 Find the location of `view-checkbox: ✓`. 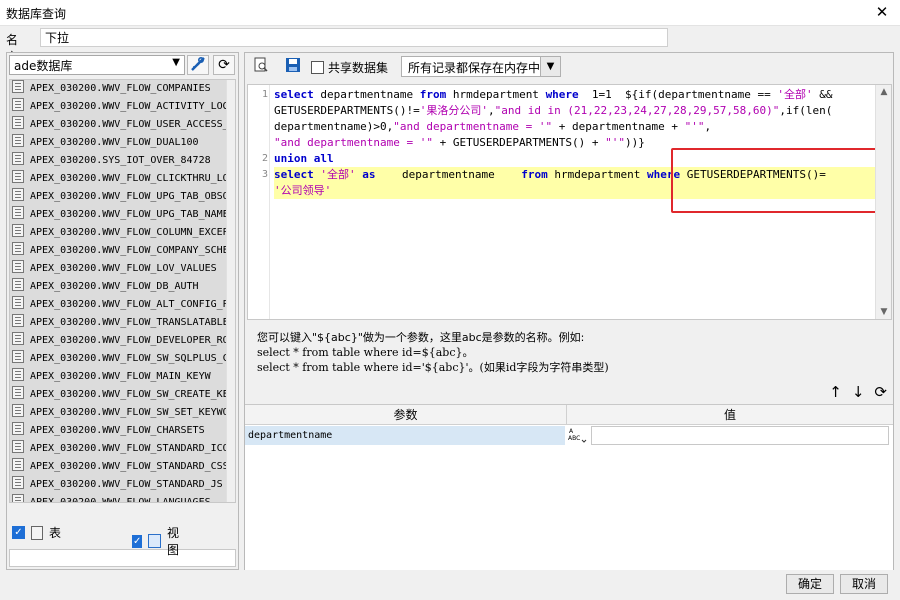

view-checkbox: ✓ is located at coordinates (137, 541).